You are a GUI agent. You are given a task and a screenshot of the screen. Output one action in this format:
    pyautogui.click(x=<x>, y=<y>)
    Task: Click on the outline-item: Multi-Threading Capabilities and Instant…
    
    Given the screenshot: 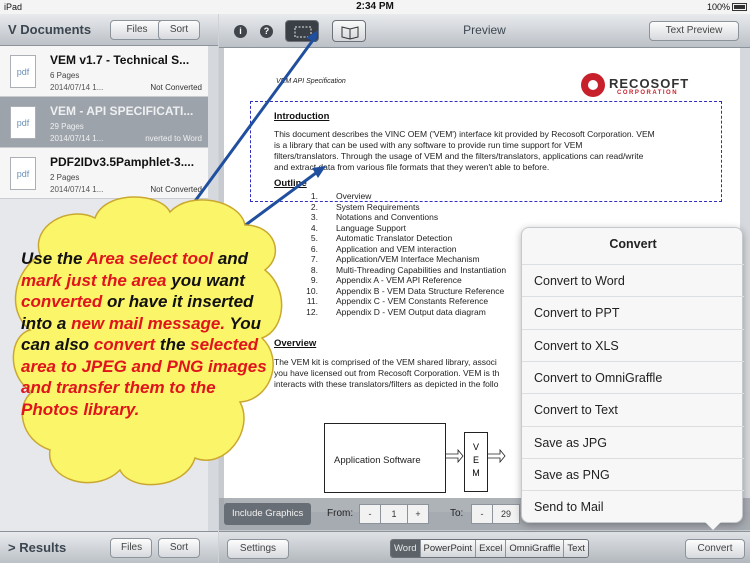 What is the action you would take?
    pyautogui.click(x=421, y=269)
    